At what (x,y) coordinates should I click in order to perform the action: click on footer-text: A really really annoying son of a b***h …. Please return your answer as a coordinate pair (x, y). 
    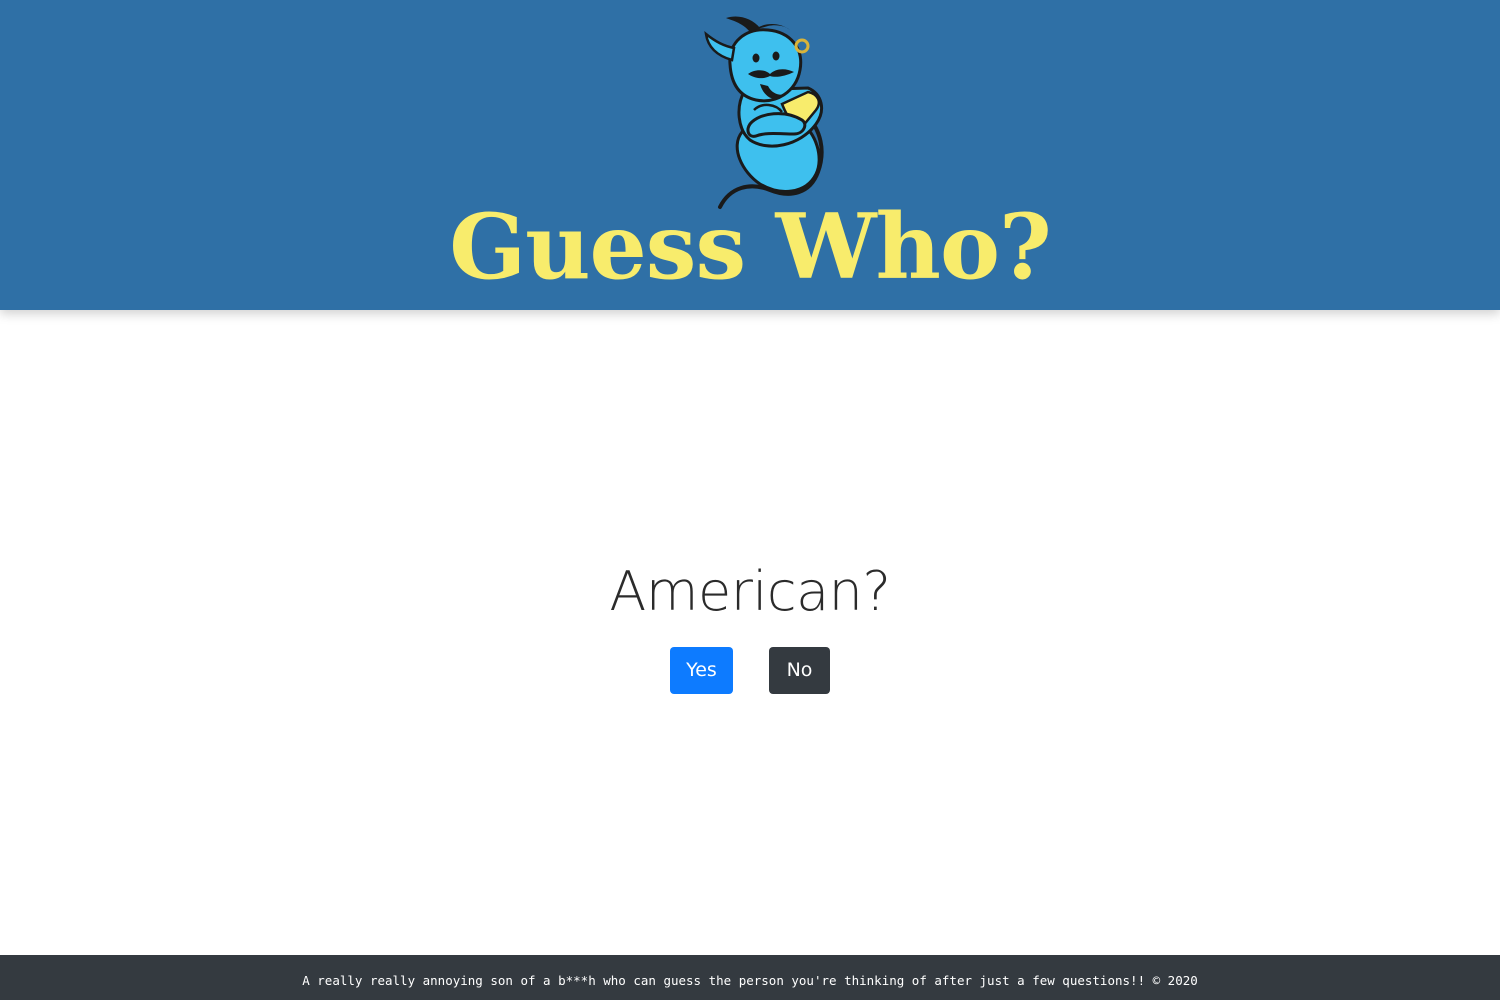
    Looking at the image, I should click on (750, 980).